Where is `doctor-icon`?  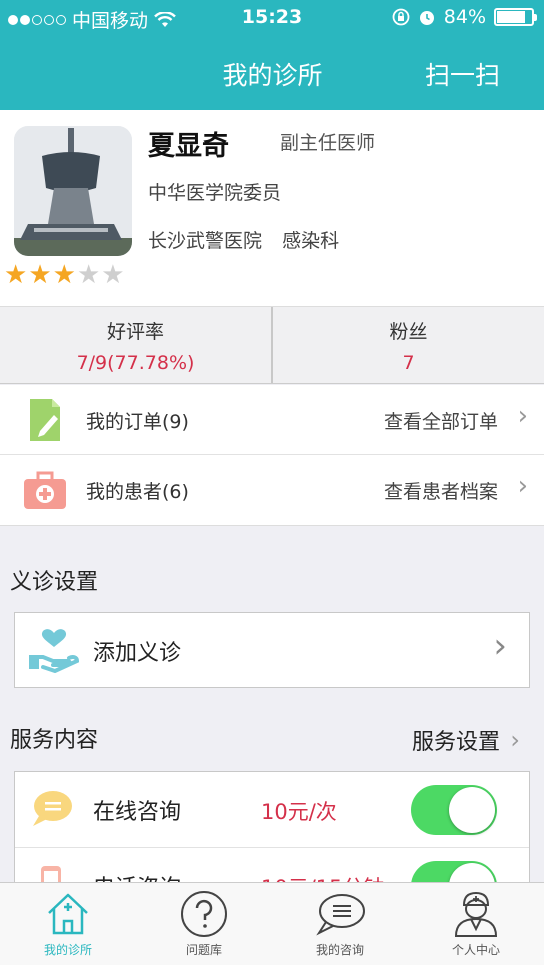 doctor-icon is located at coordinates (476, 914).